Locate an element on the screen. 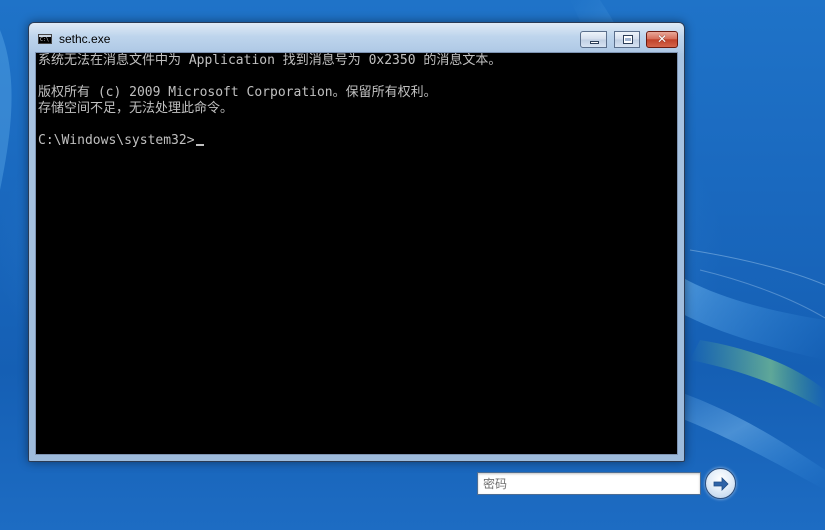 This screenshot has width=825, height=530. console-line: 存储空间不足，无法处理此命令。 is located at coordinates (136, 108).